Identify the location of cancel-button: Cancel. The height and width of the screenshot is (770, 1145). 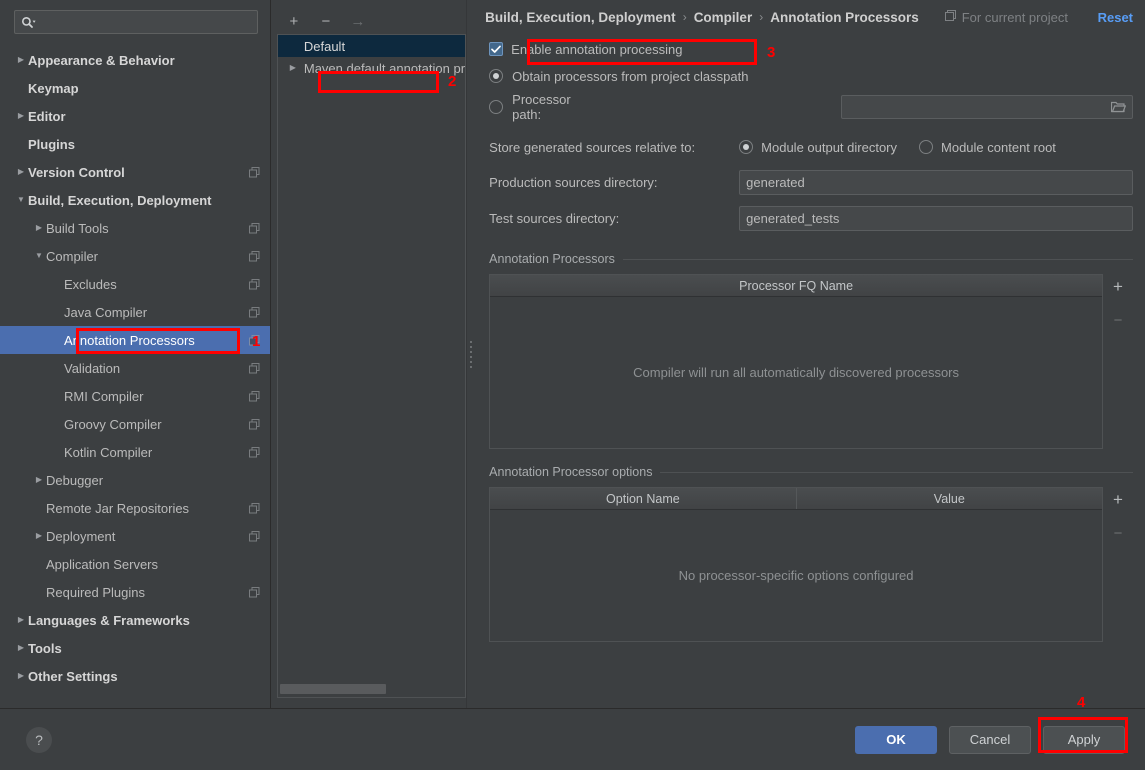
(990, 739).